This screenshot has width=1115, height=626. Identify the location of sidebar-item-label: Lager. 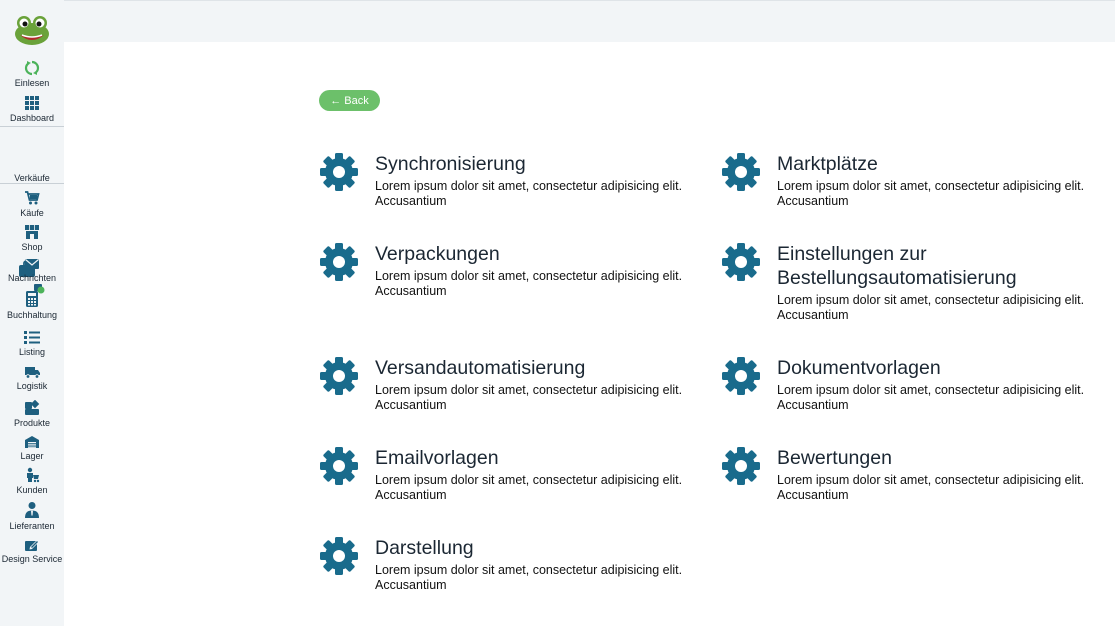
(32, 456).